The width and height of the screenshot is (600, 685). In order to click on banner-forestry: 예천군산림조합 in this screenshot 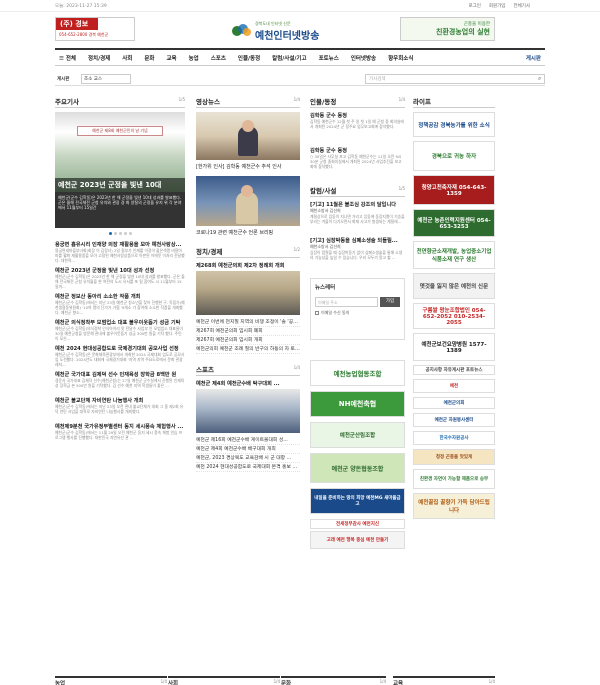, I will do `click(357, 435)`.